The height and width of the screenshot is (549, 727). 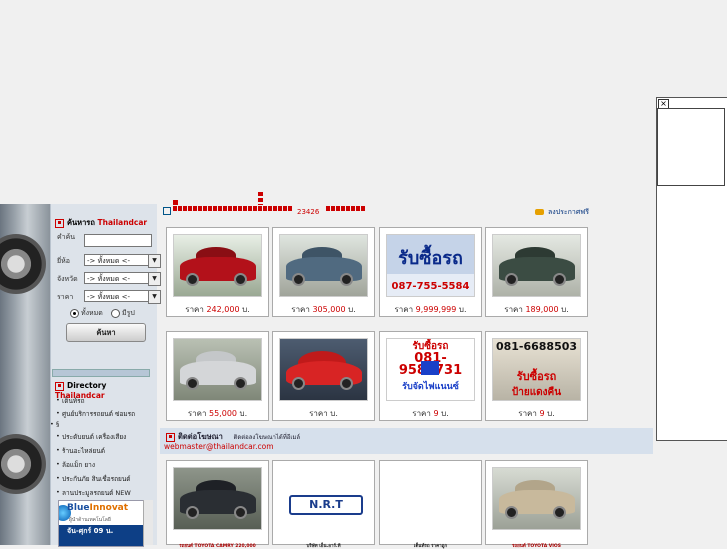 What do you see at coordinates (323, 309) in the screenshot?
I see `car-price: ราคา 305,000 บ.` at bounding box center [323, 309].